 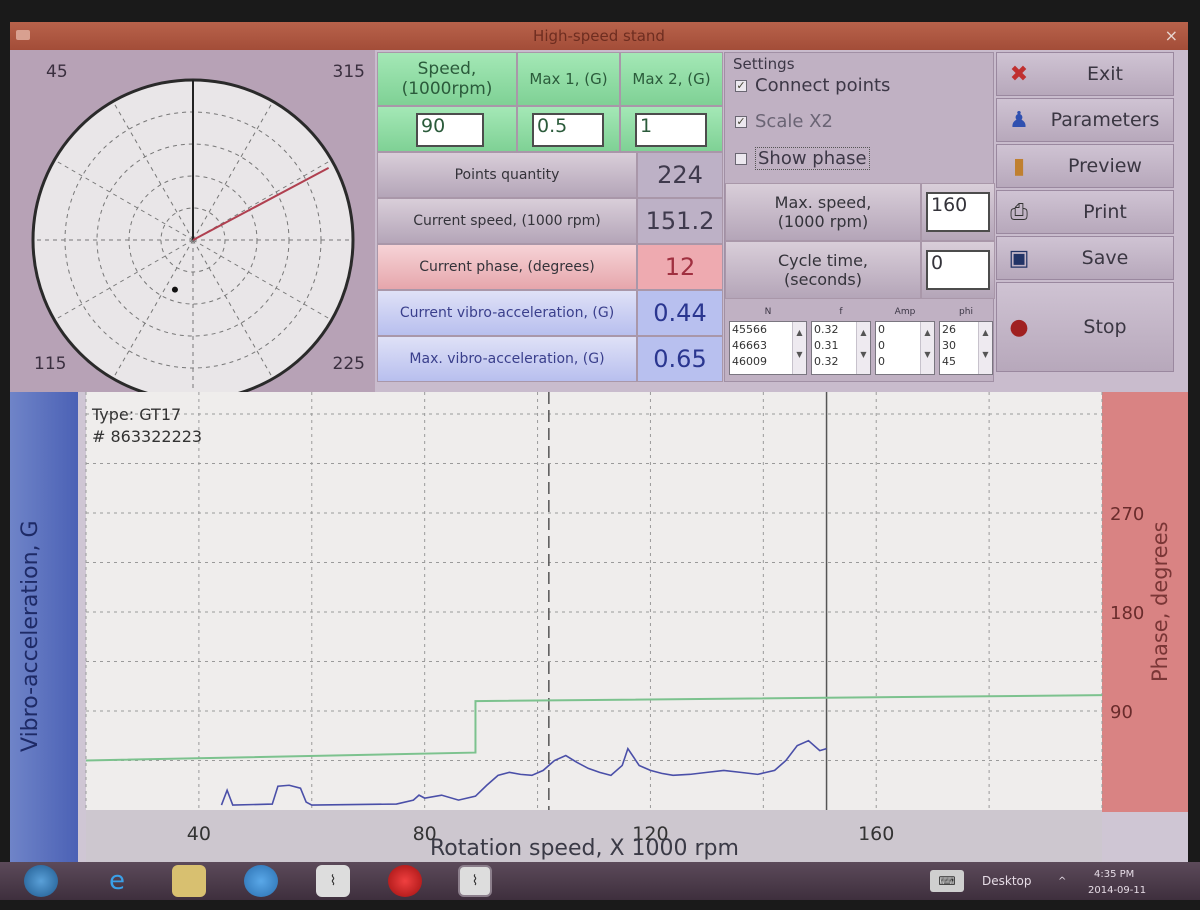 I want to click on print-button-label: Print, so click(x=1105, y=212).